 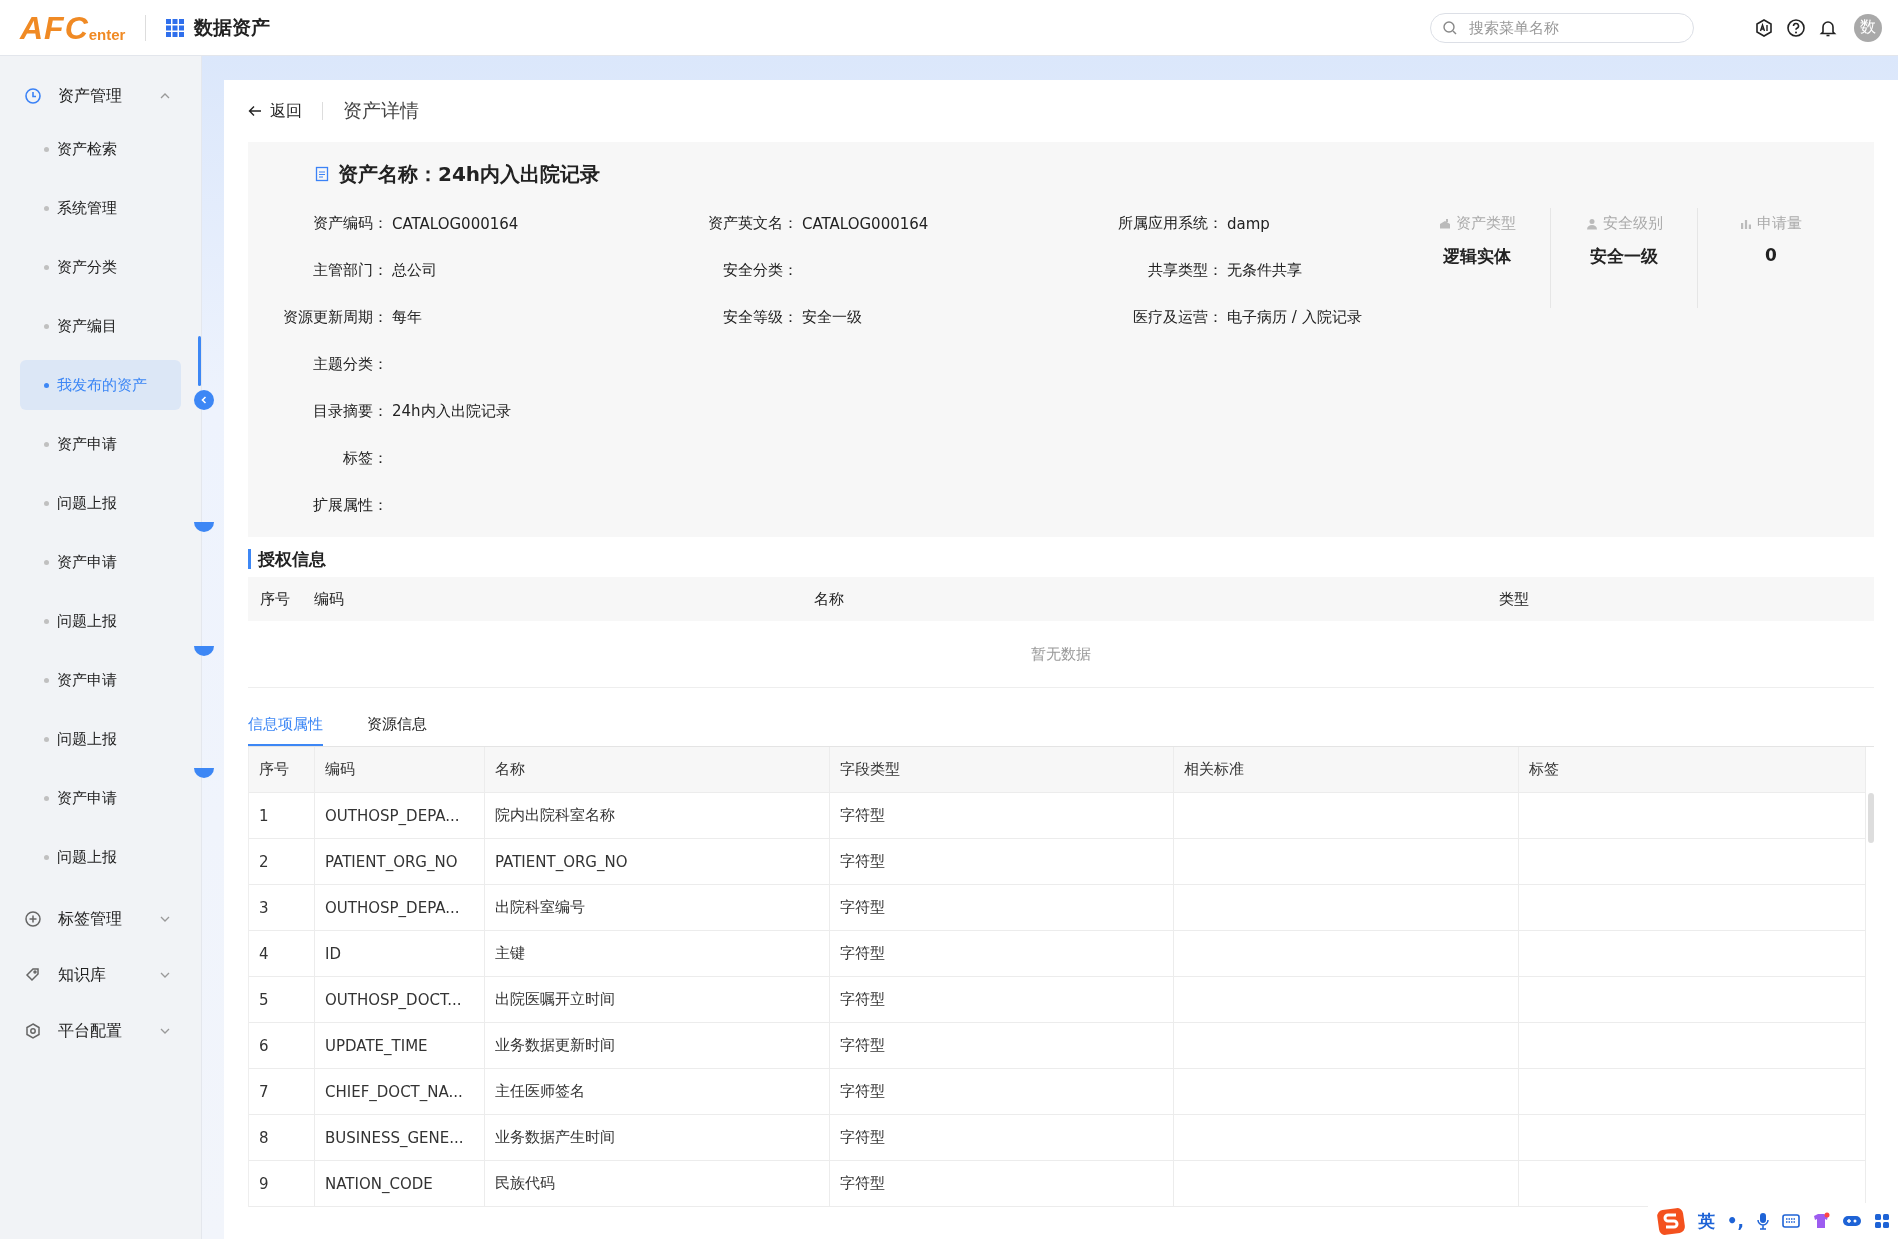 What do you see at coordinates (1692, 769) in the screenshot?
I see `column-header: 标签` at bounding box center [1692, 769].